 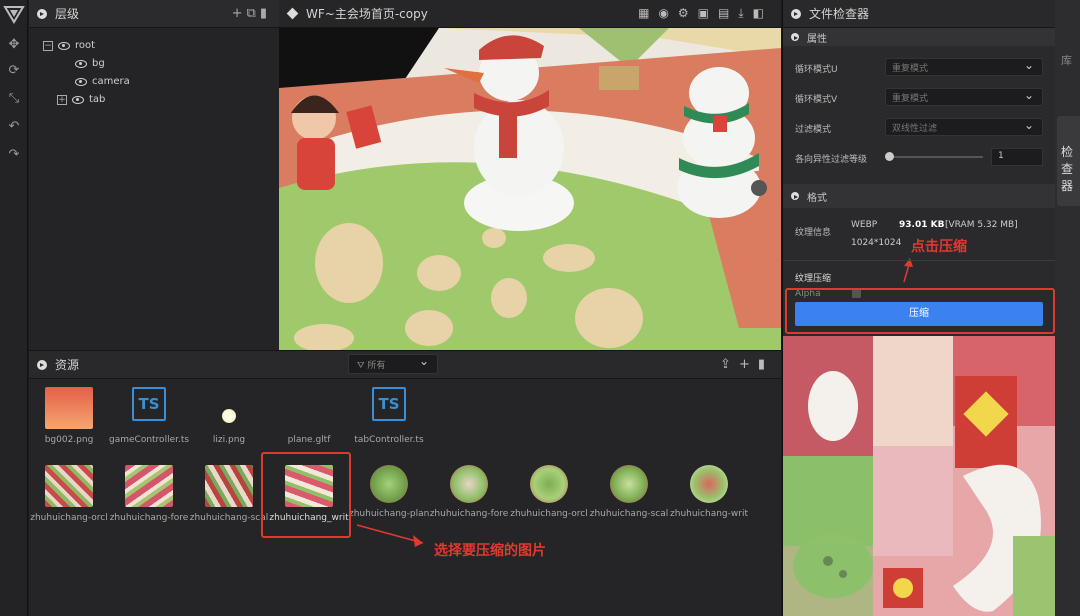 I want to click on assets-title: 资源, so click(x=67, y=365).